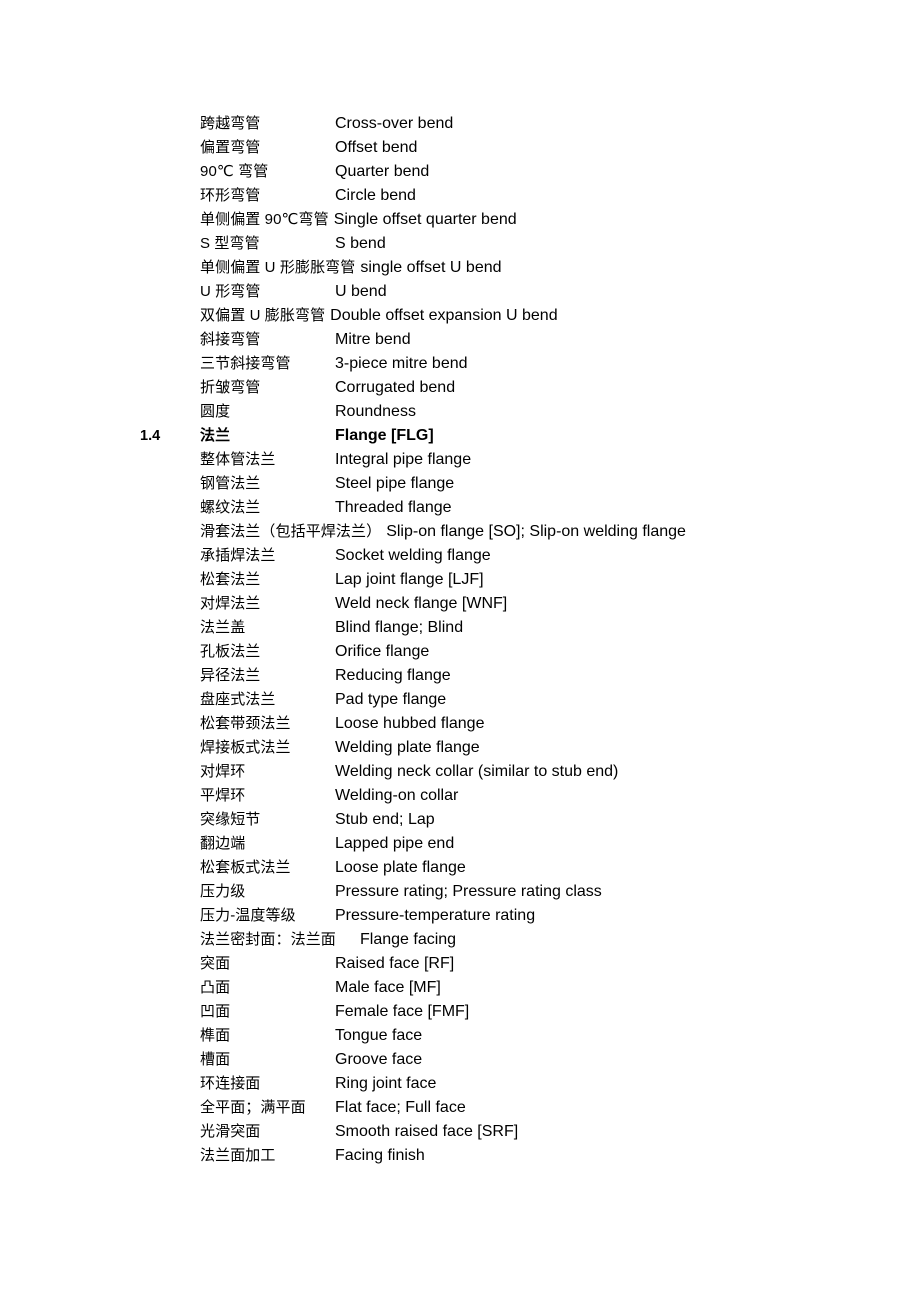 This screenshot has width=920, height=1302. What do you see at coordinates (397, 795) in the screenshot?
I see `term-english: Welding-on collar` at bounding box center [397, 795].